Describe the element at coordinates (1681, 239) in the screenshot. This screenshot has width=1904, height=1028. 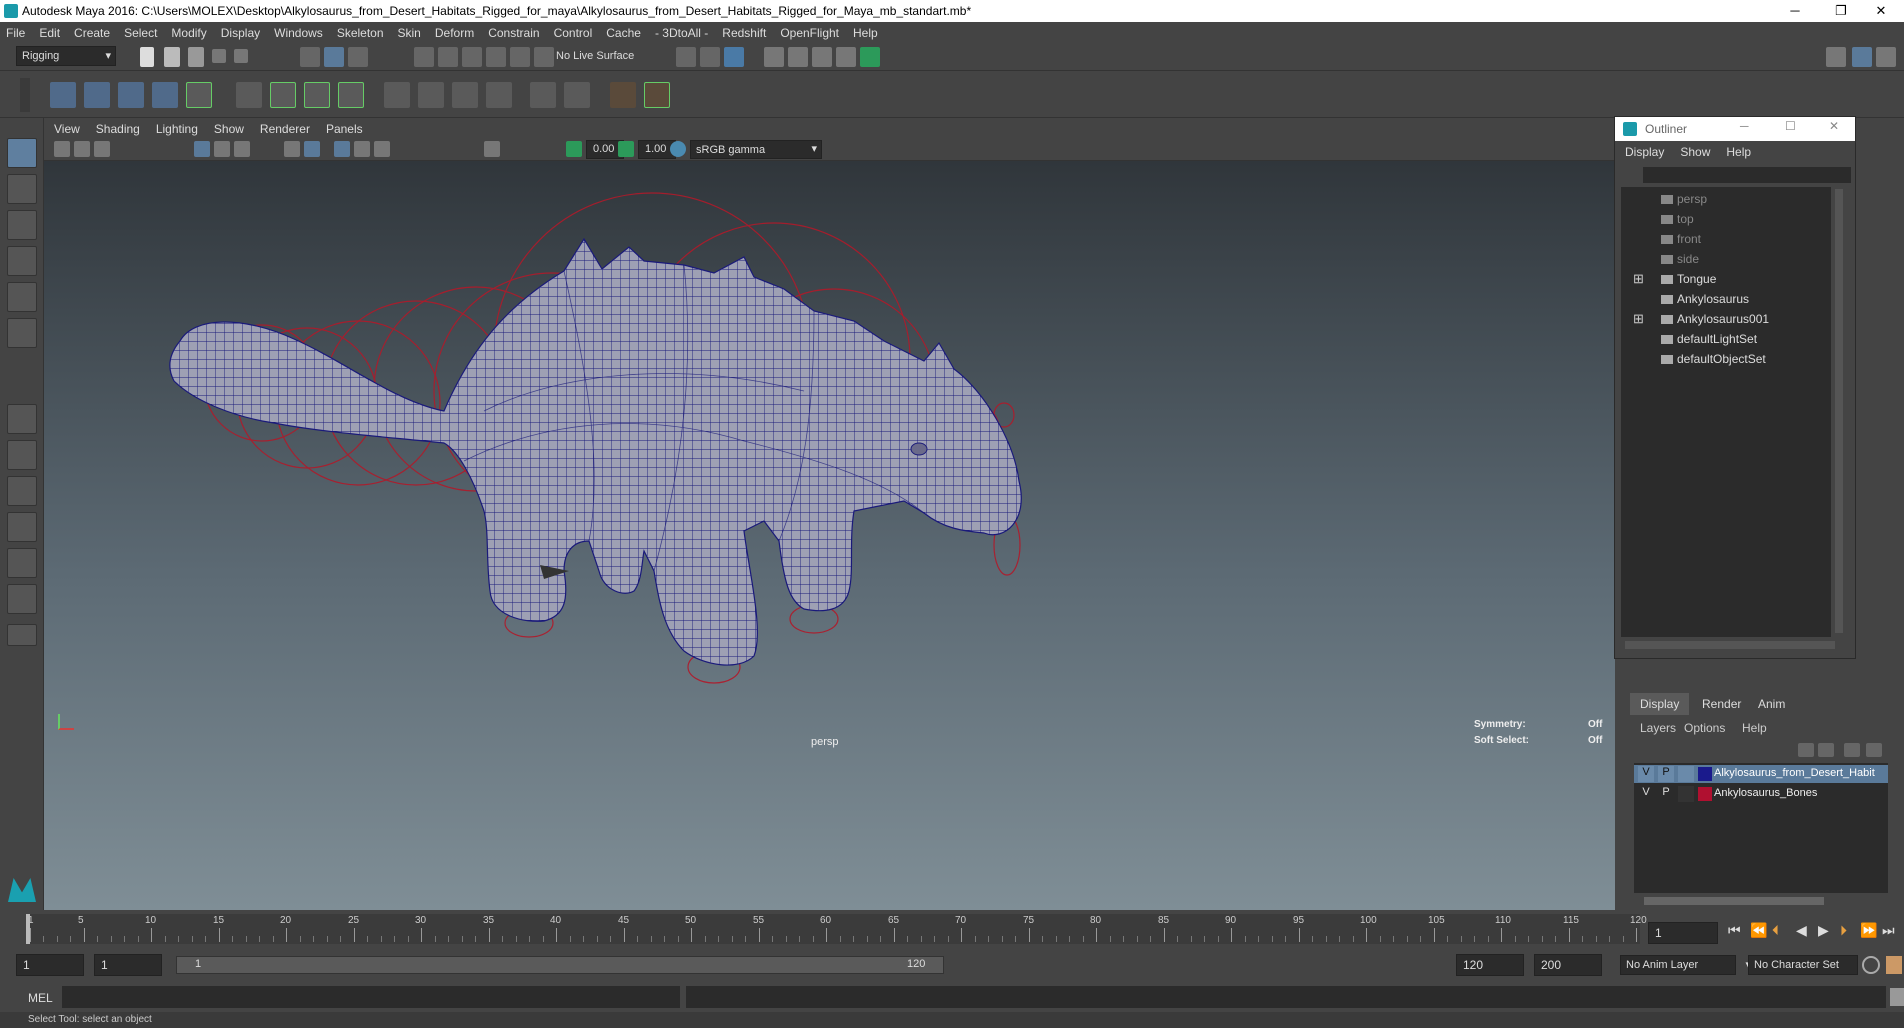
I see `outliner-item: front` at that location.